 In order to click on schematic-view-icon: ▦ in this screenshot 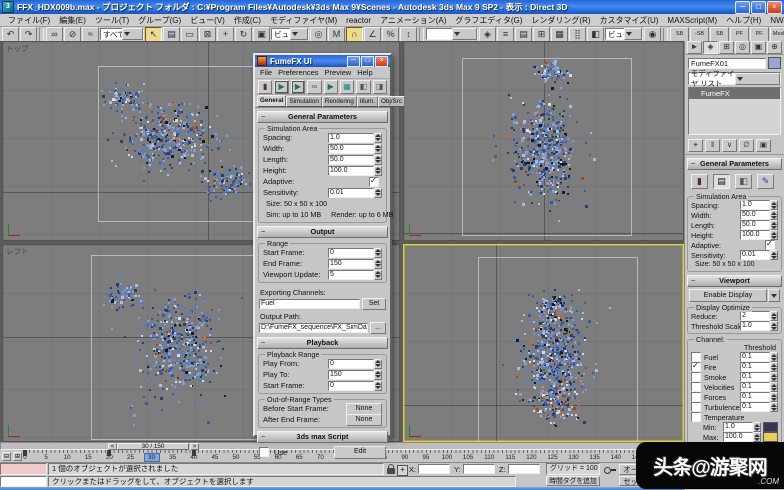, I will do `click(559, 34)`.